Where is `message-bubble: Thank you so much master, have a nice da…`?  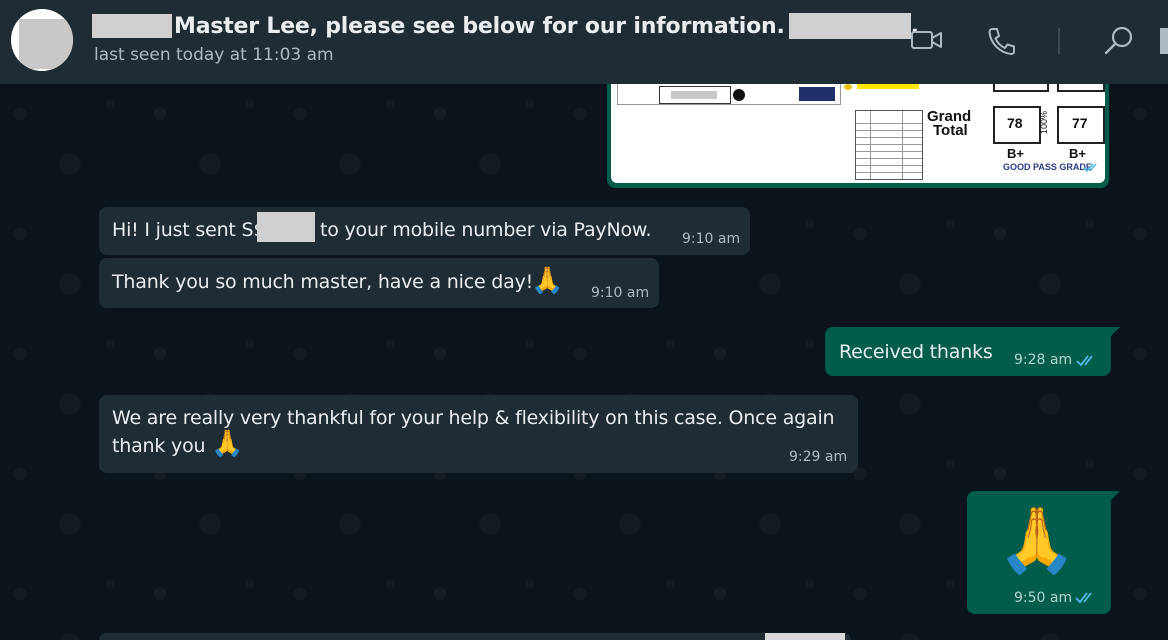 message-bubble: Thank you so much master, have a nice da… is located at coordinates (379, 283).